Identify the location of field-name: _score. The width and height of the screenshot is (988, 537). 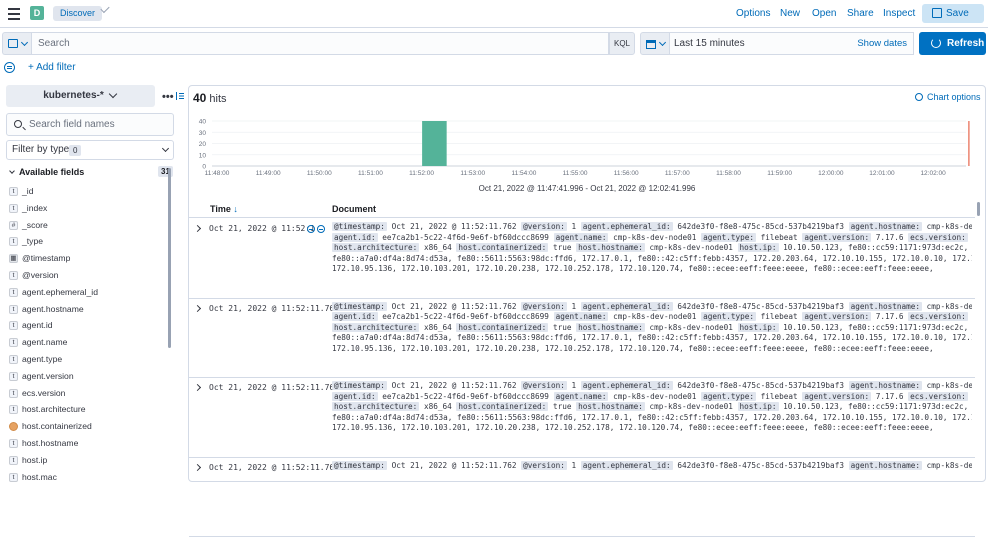
(35, 225).